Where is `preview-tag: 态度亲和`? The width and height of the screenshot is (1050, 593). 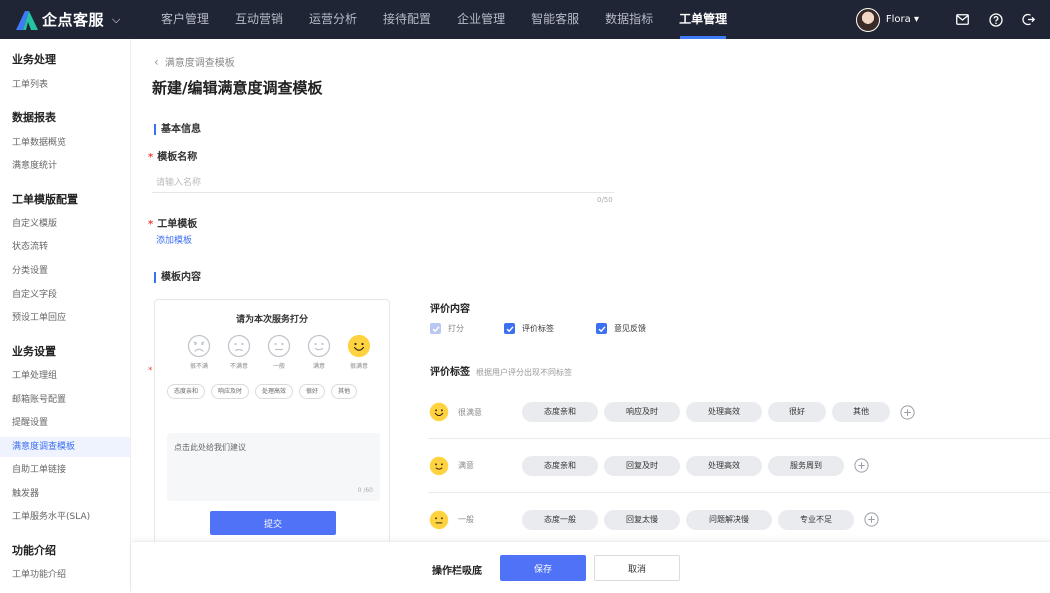
preview-tag: 态度亲和 is located at coordinates (186, 391).